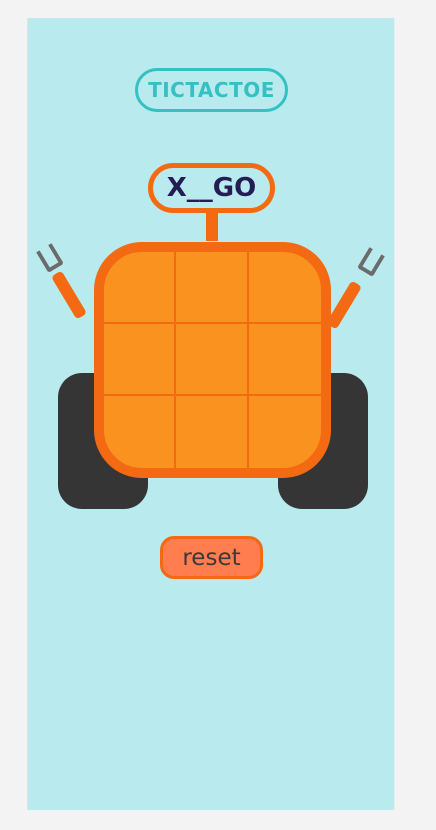  I want to click on right-robot-arm, so click(344, 305).